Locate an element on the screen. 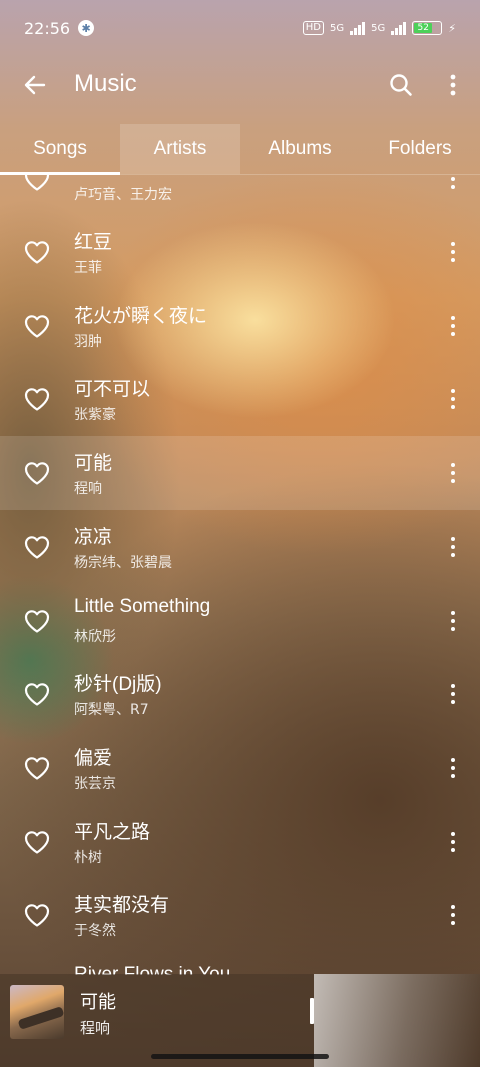  status-time: 22:56 is located at coordinates (47, 28).